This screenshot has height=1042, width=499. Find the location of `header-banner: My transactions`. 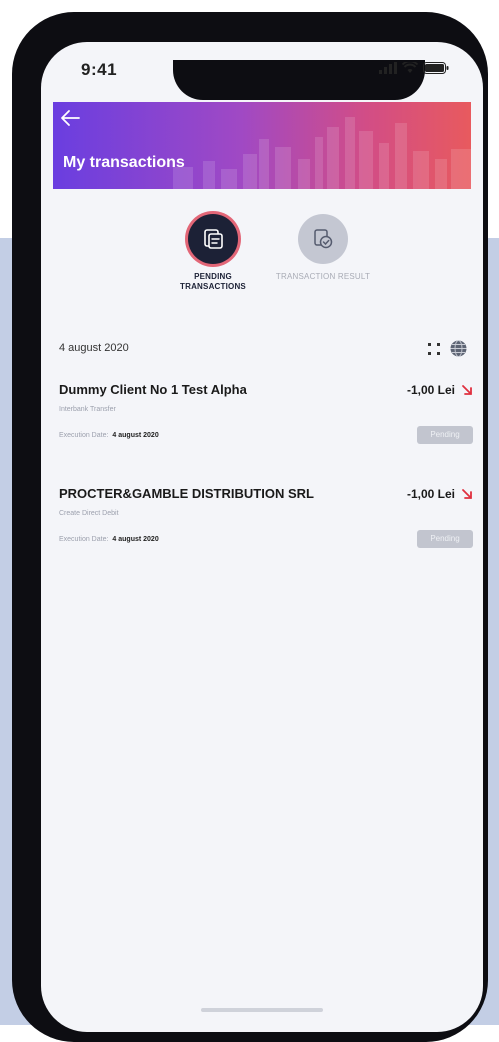

header-banner: My transactions is located at coordinates (262, 145).